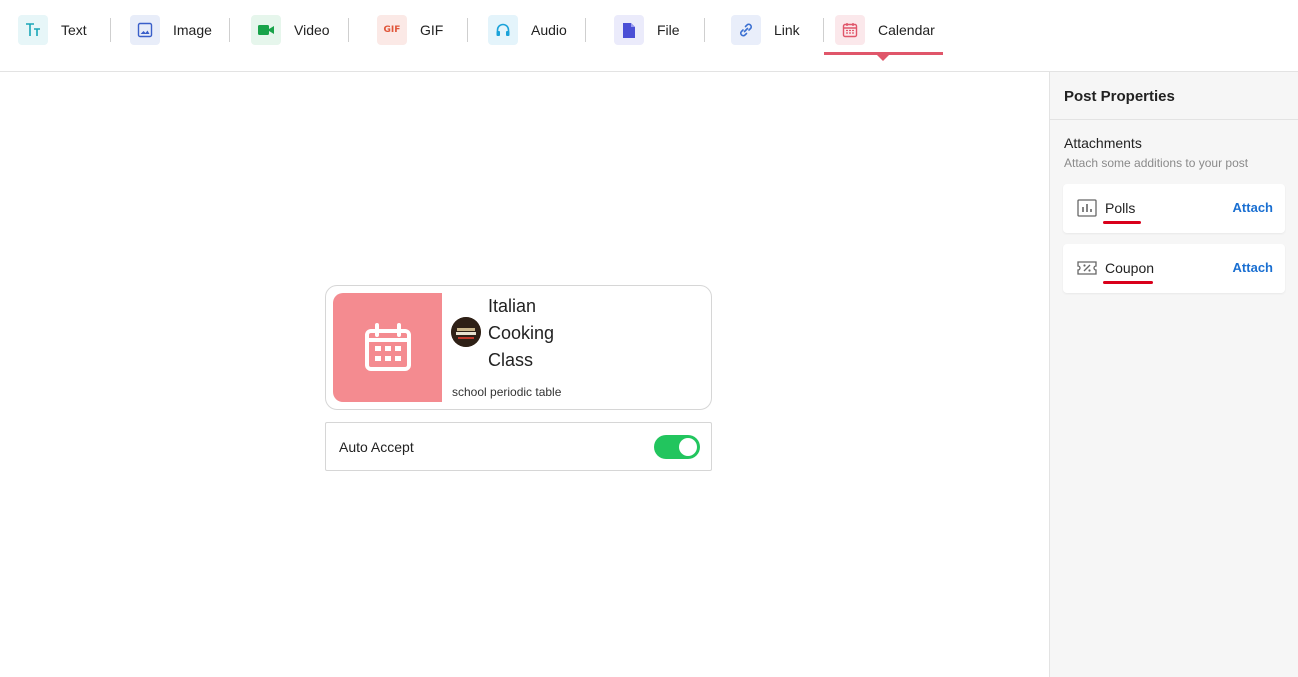 The width and height of the screenshot is (1298, 677). I want to click on tool-text-label: Text, so click(74, 30).